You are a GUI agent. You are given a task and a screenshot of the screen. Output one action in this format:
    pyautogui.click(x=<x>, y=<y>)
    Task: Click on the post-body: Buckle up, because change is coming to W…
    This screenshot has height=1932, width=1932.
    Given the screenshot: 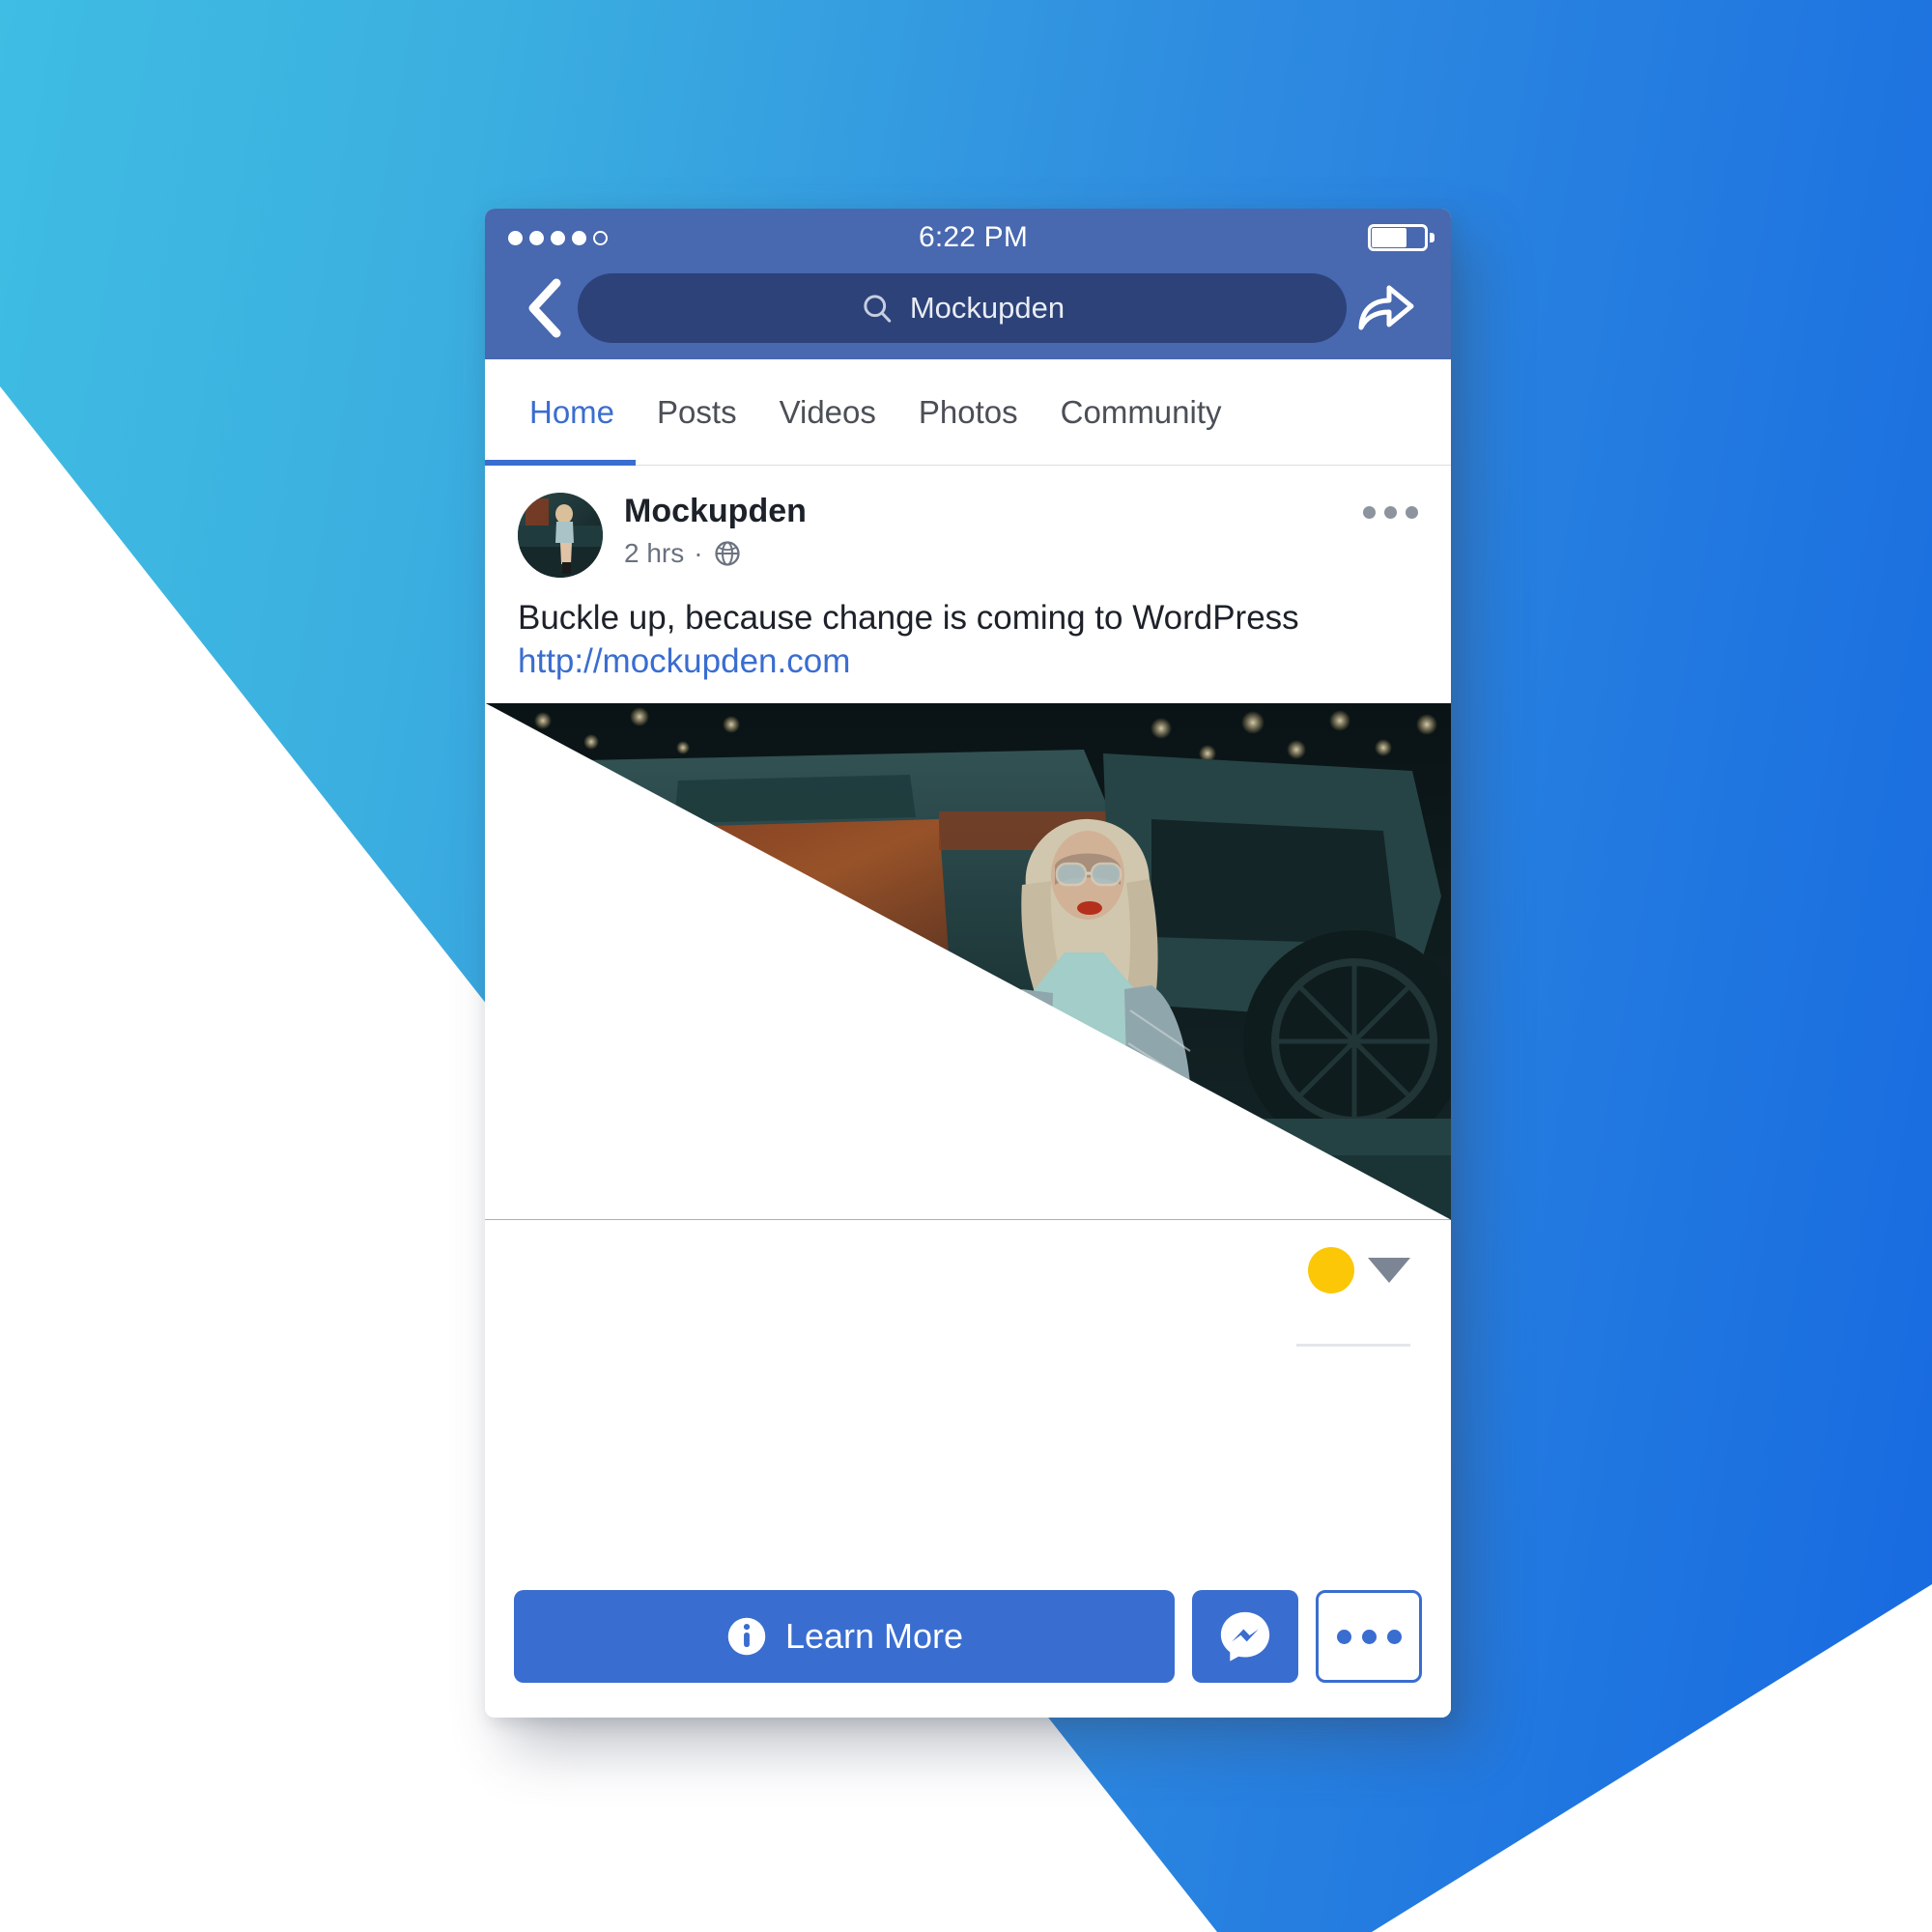 What is the action you would take?
    pyautogui.click(x=908, y=618)
    